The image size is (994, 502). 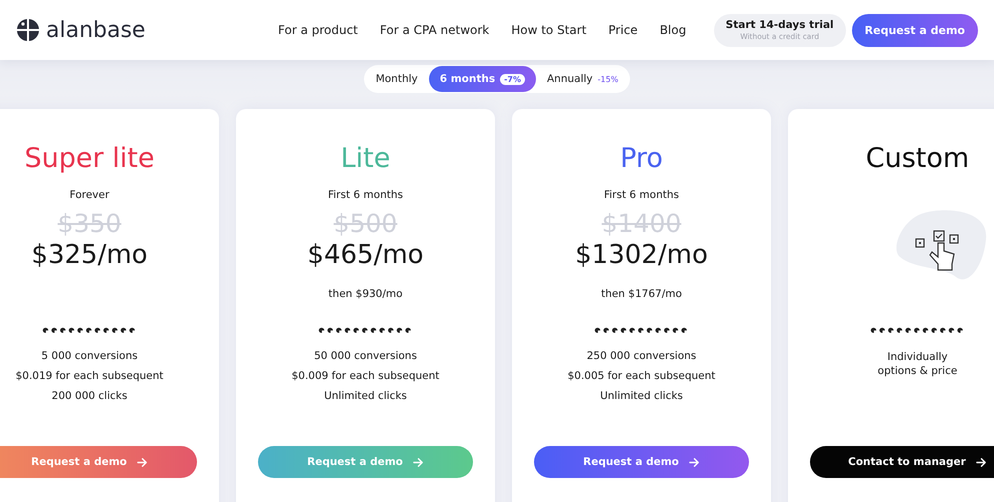 I want to click on nav-link: Blog, so click(x=673, y=30).